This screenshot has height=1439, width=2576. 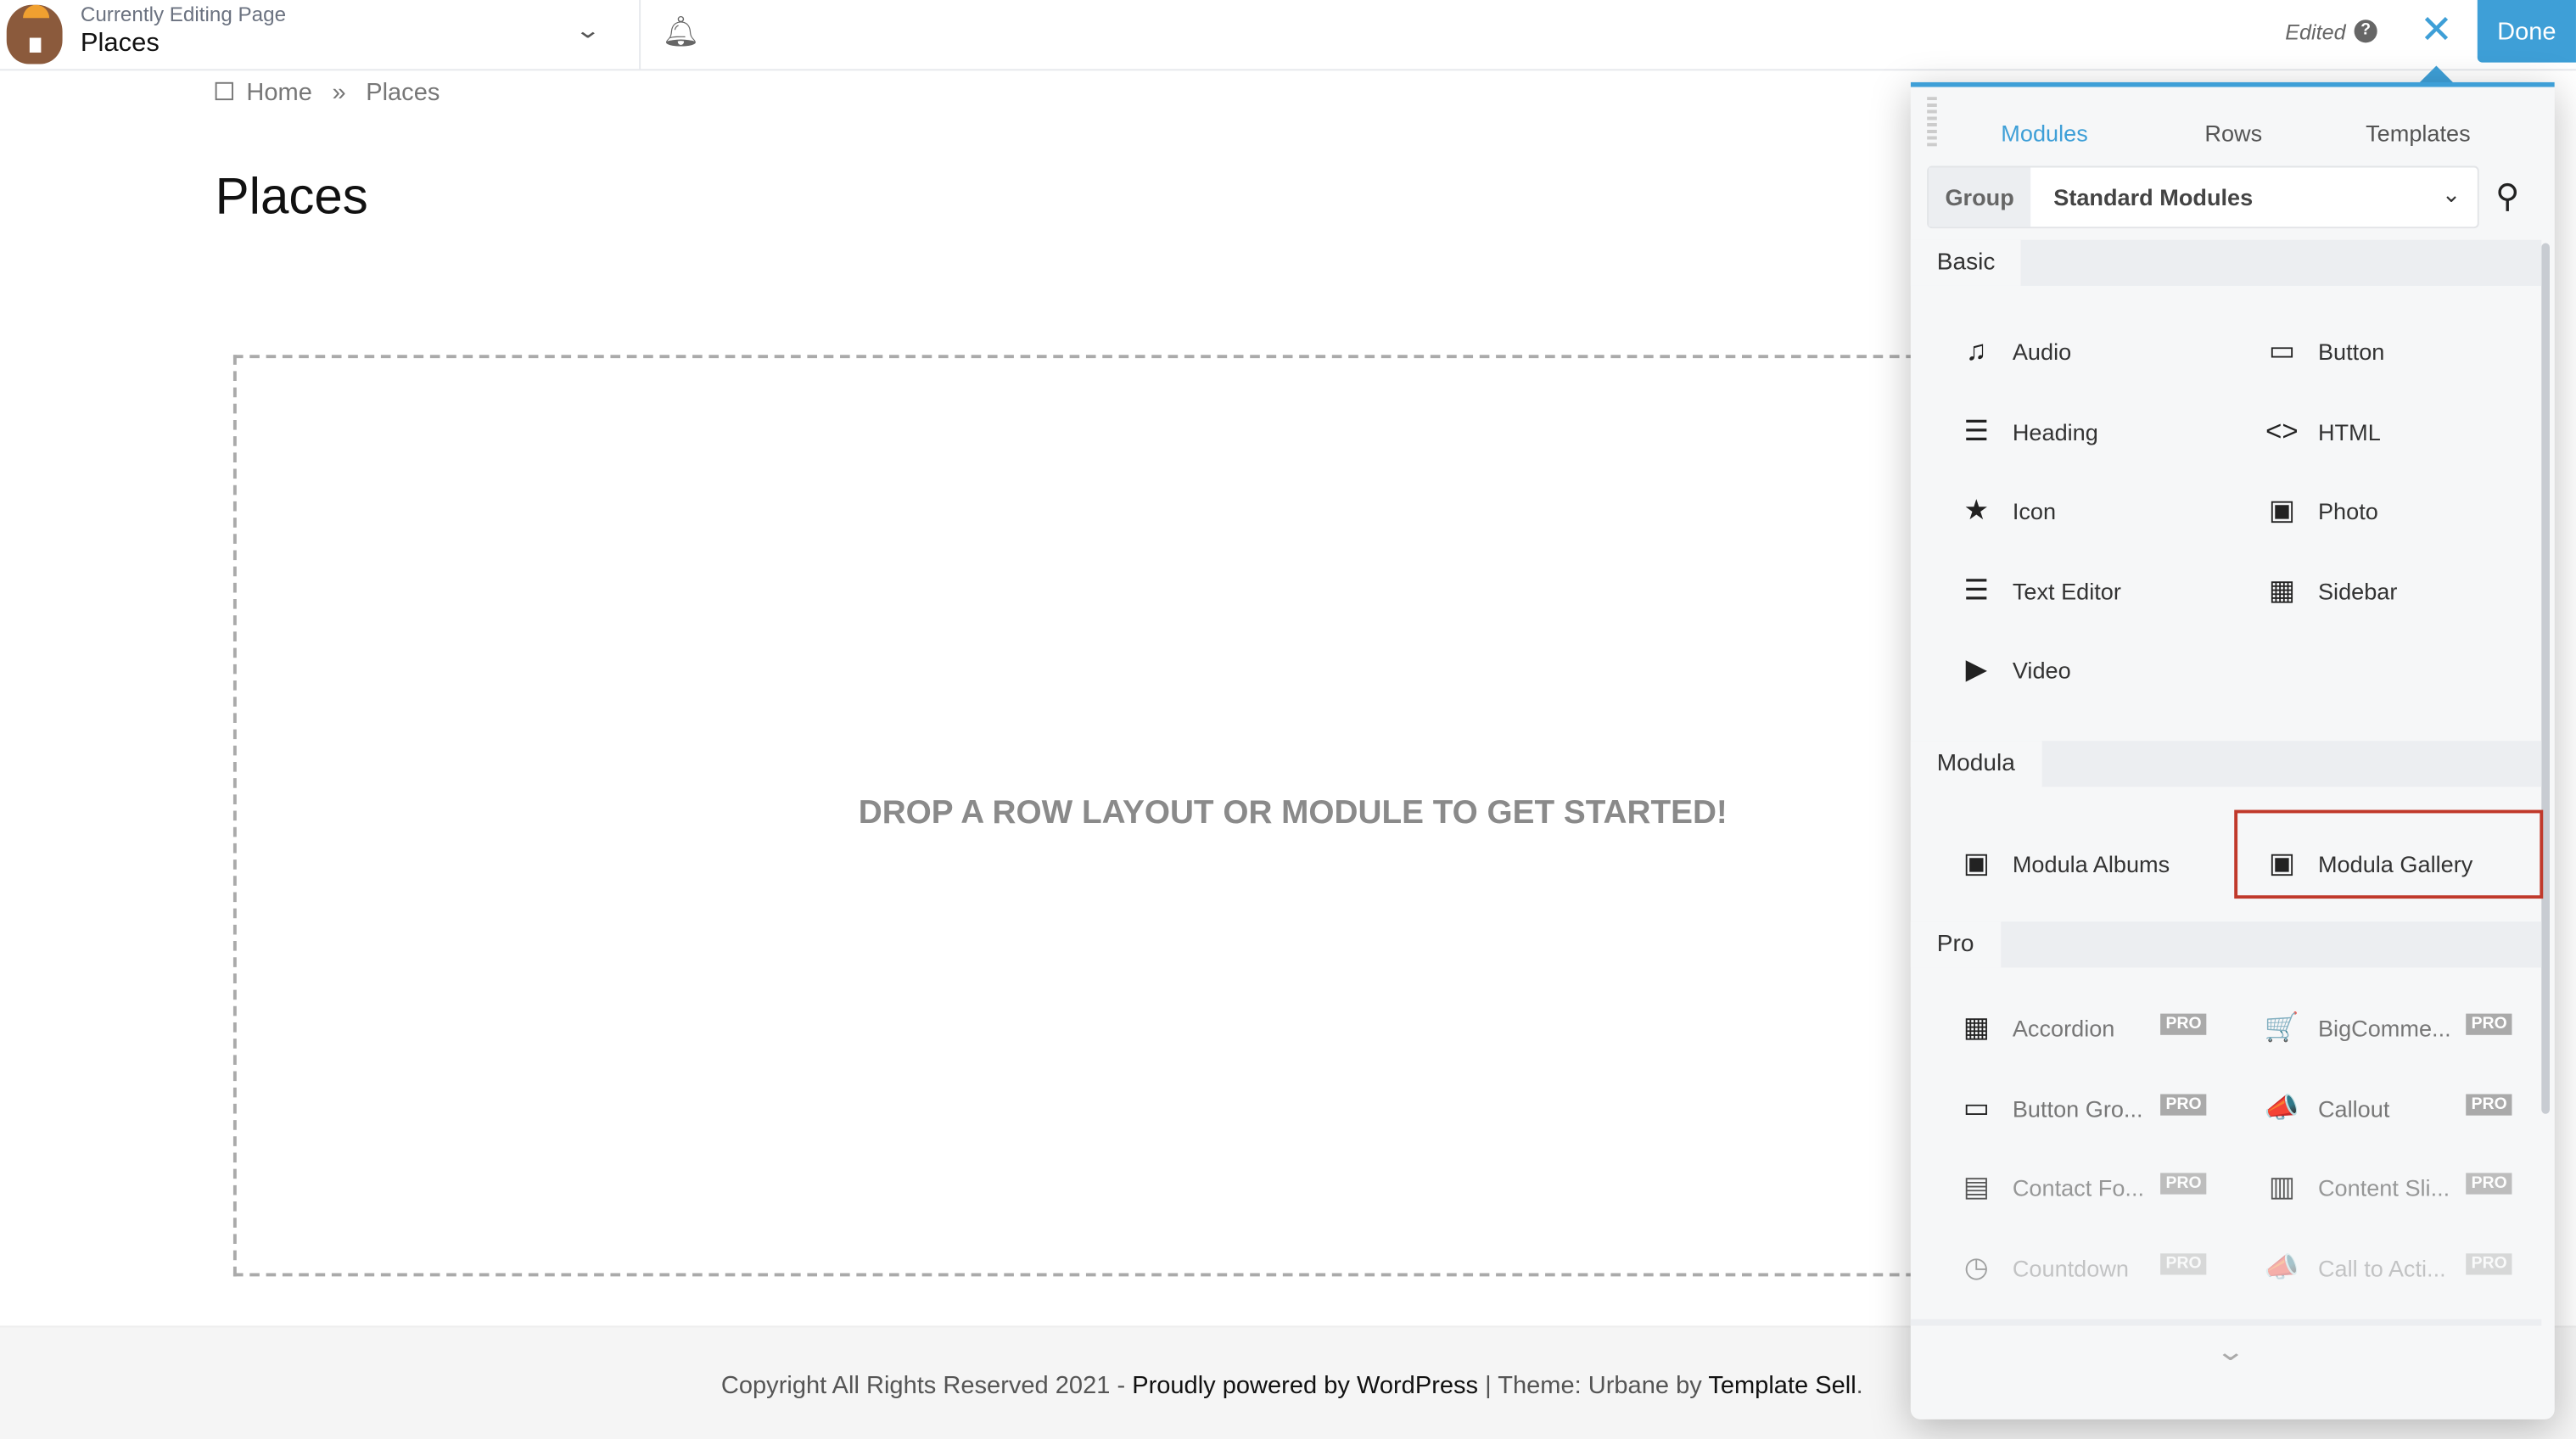 I want to click on module-label: Audio, so click(x=2042, y=352).